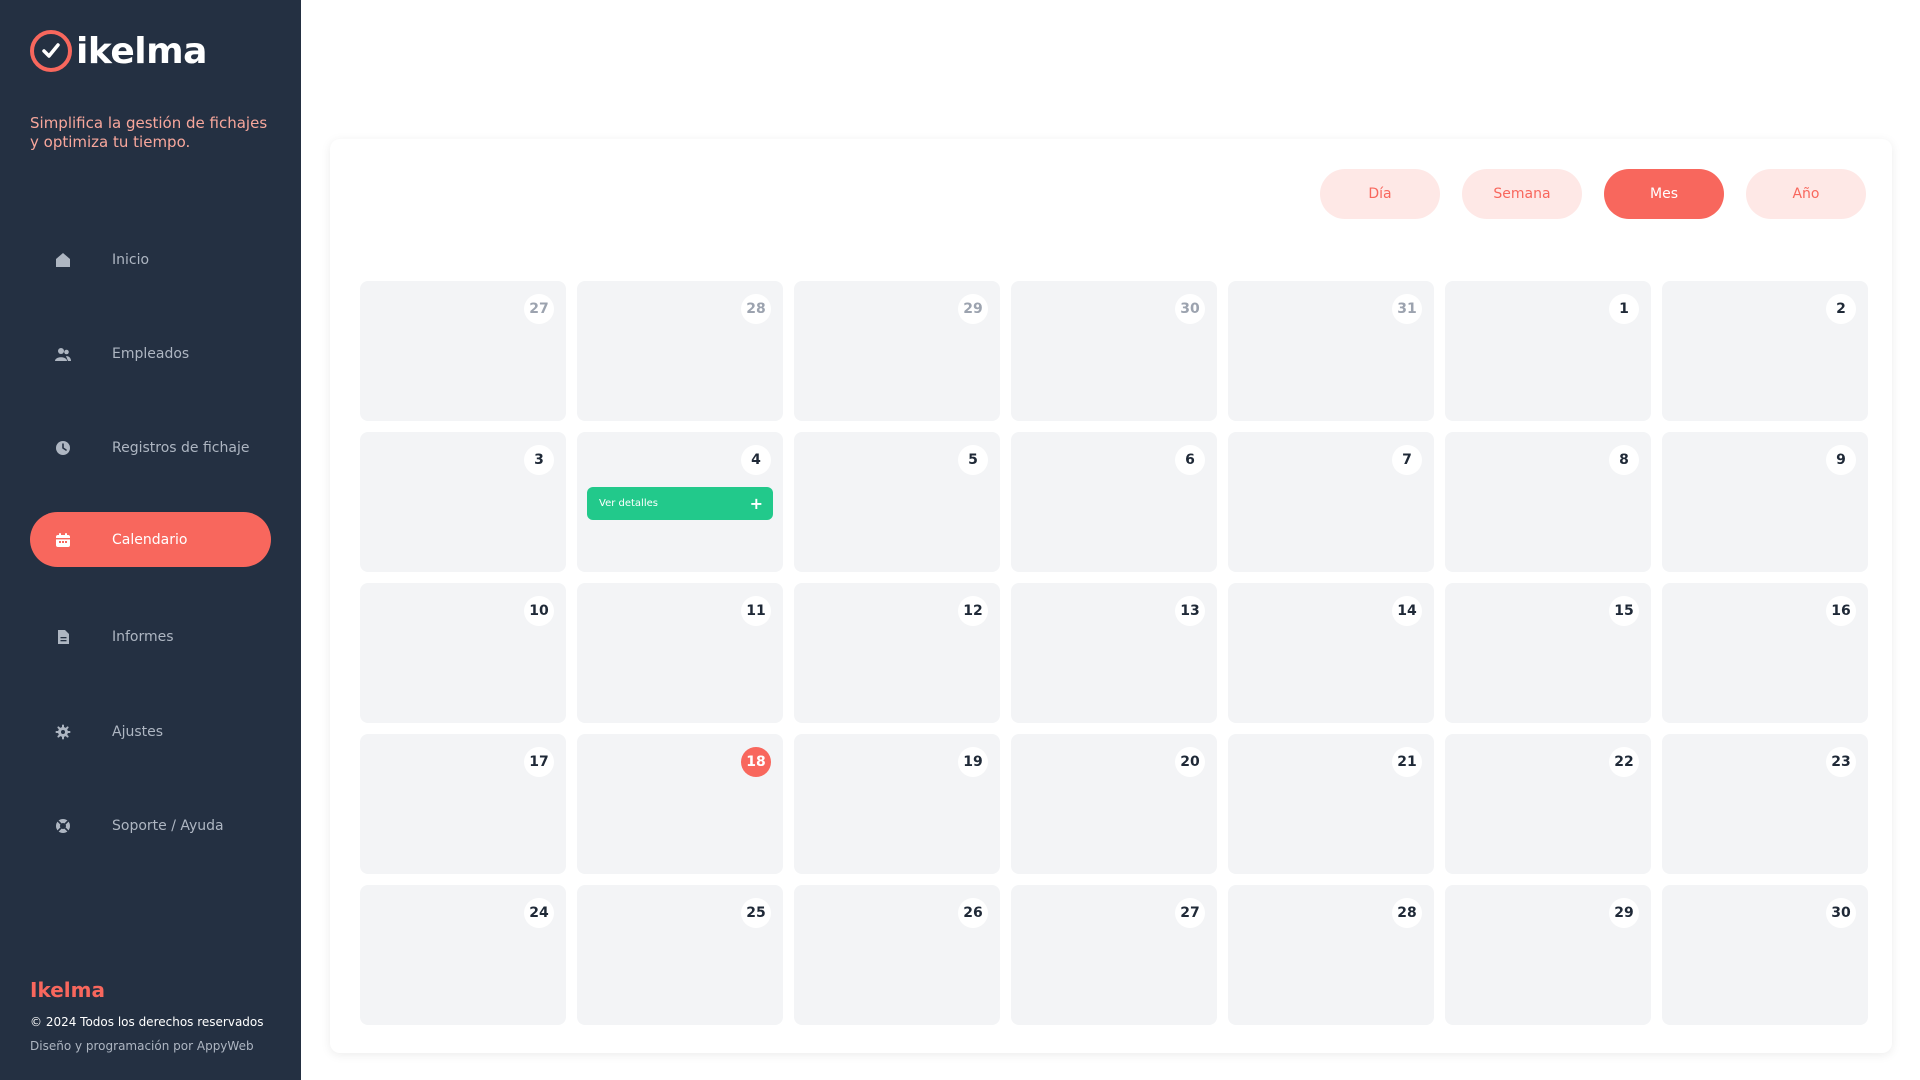 This screenshot has width=1920, height=1080. Describe the element at coordinates (131, 259) in the screenshot. I see `sidebar-item-label: Inicio` at that location.